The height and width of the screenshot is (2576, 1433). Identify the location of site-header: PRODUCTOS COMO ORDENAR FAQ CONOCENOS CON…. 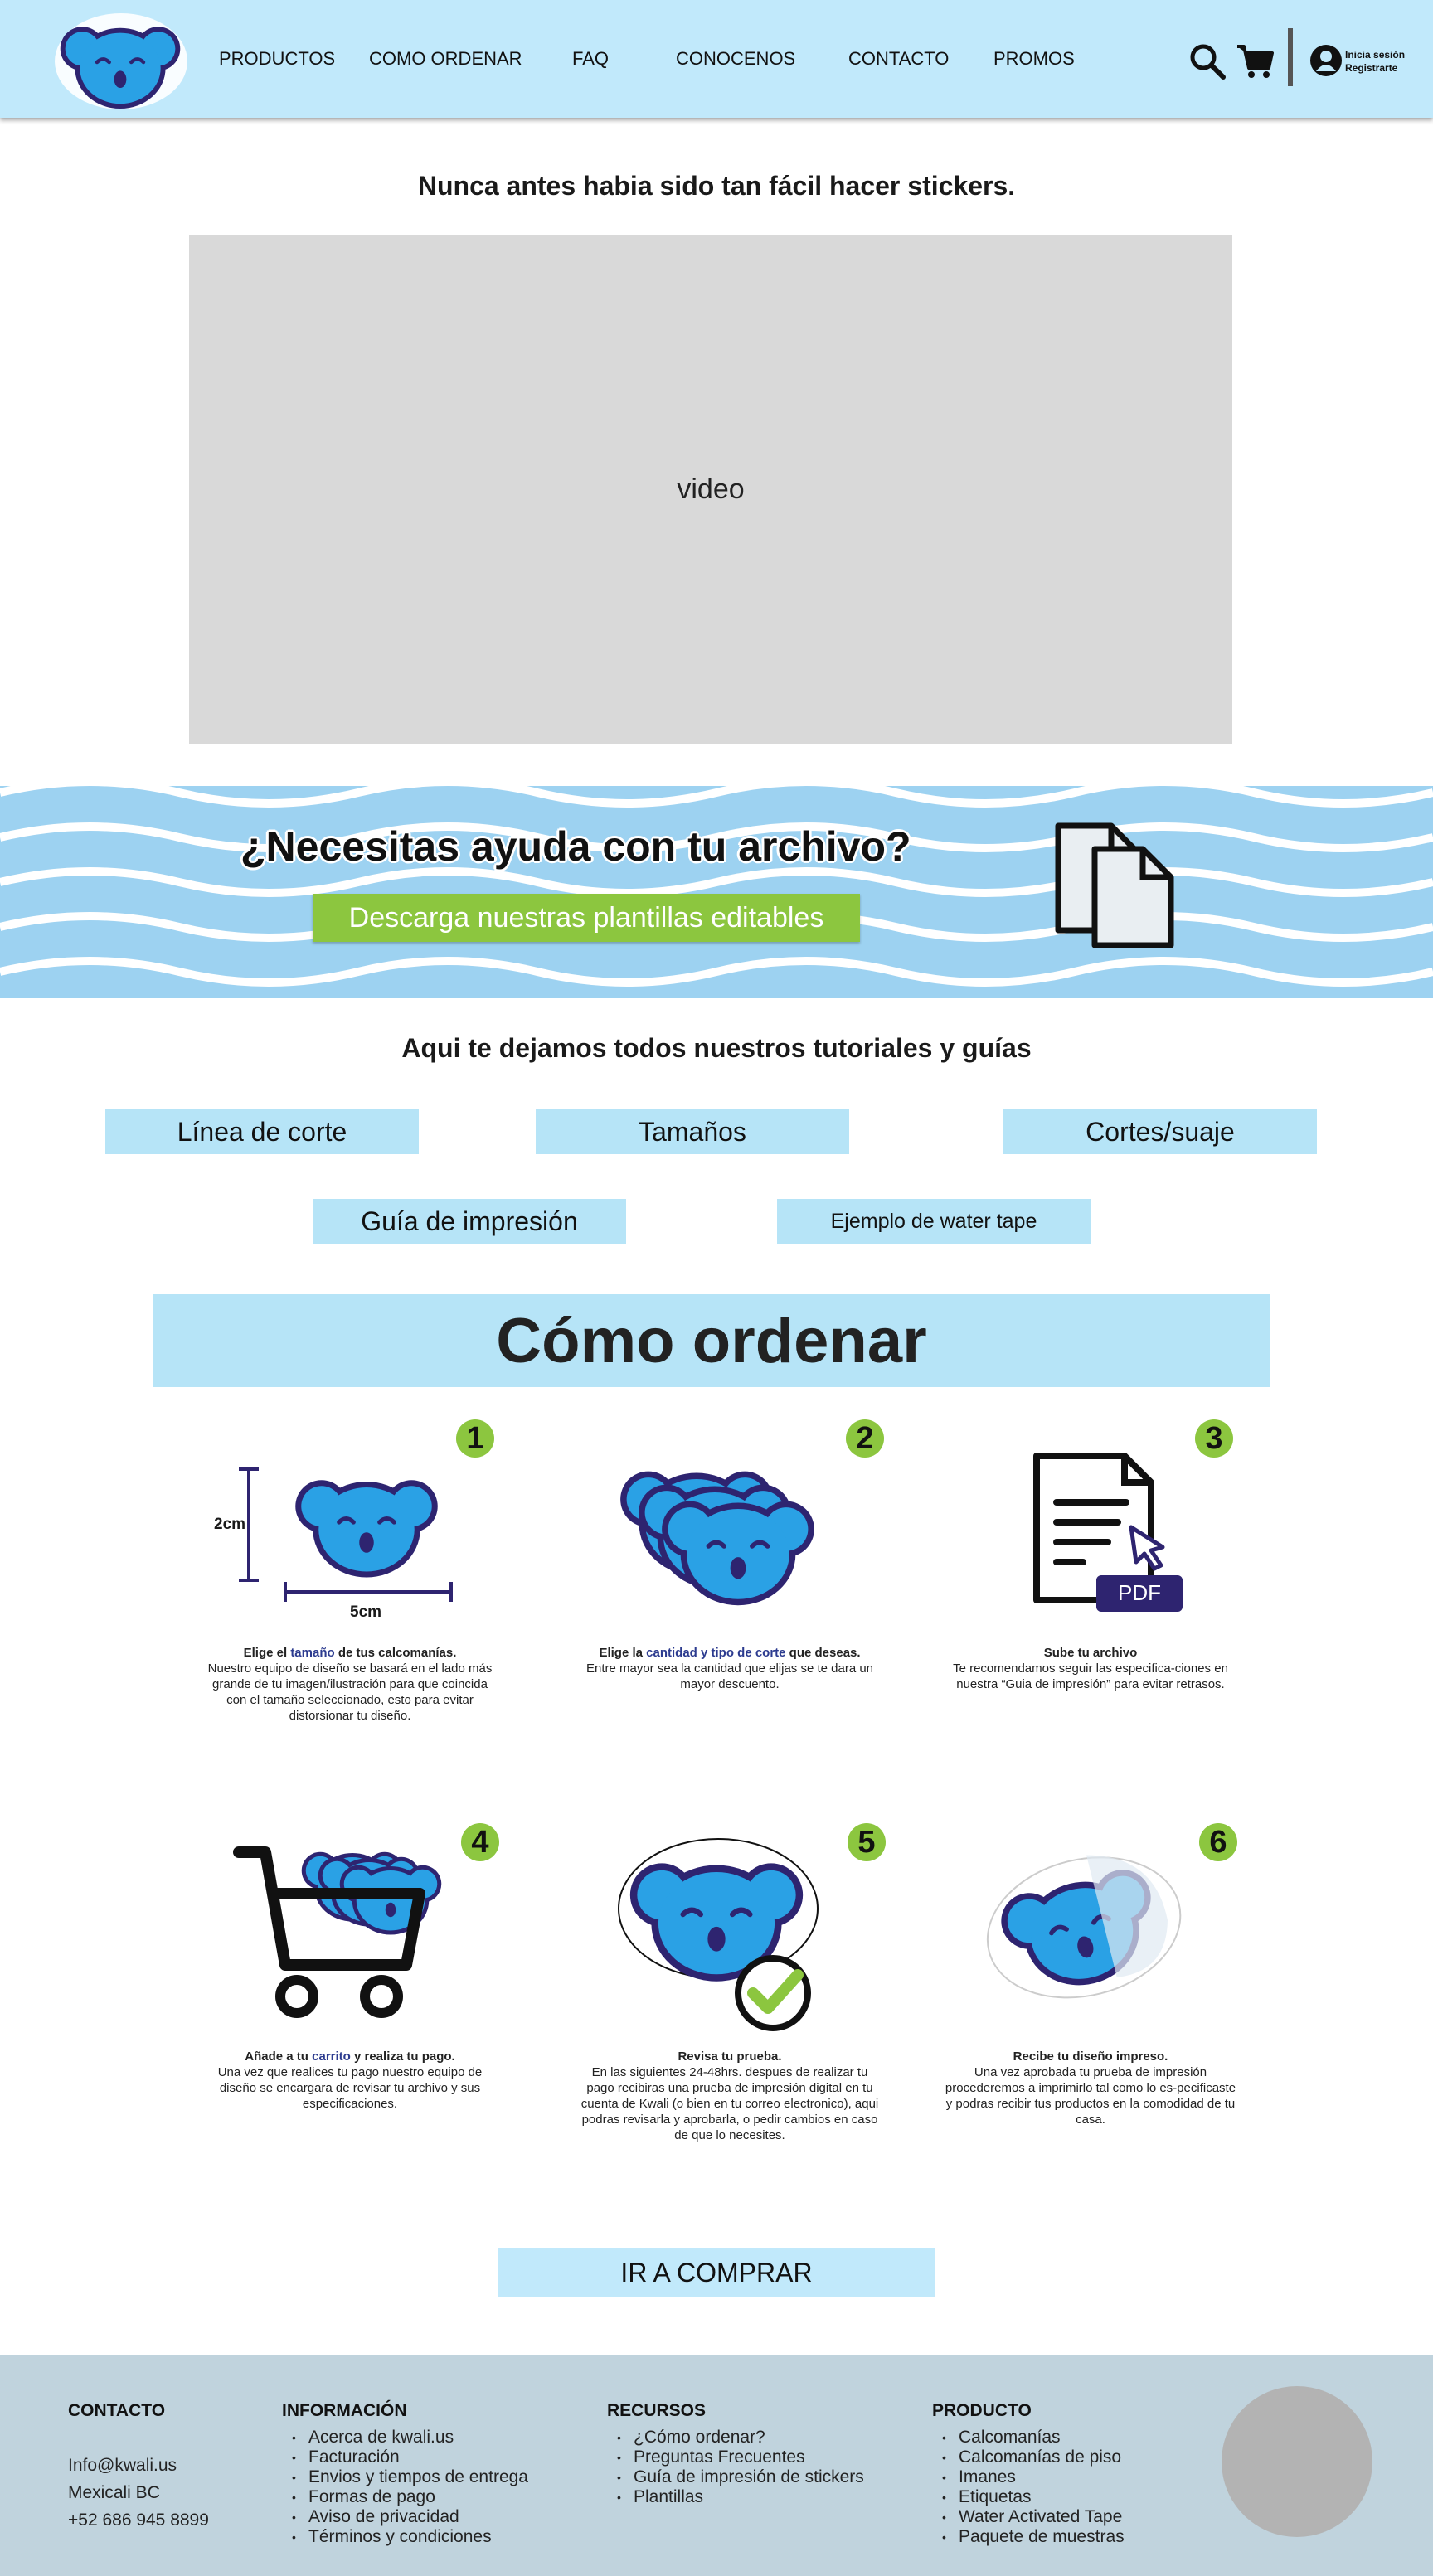
(716, 59).